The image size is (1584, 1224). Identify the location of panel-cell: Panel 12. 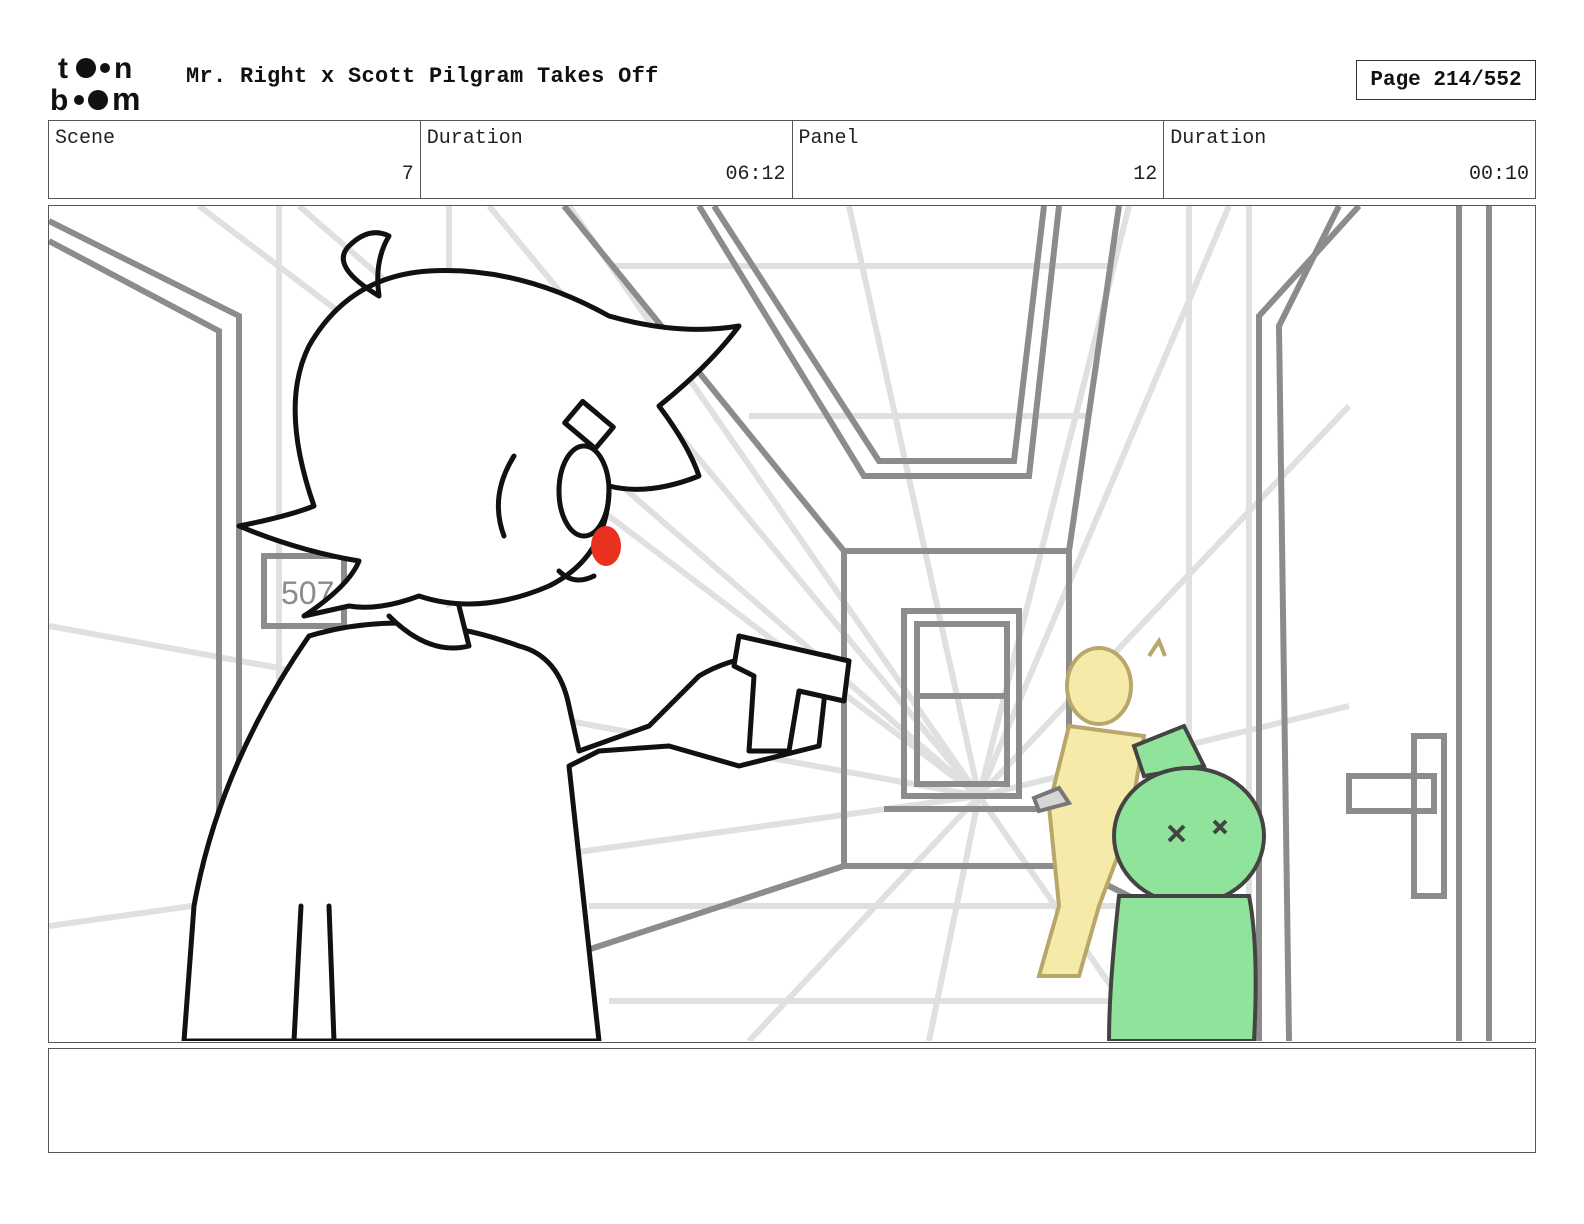
(979, 159).